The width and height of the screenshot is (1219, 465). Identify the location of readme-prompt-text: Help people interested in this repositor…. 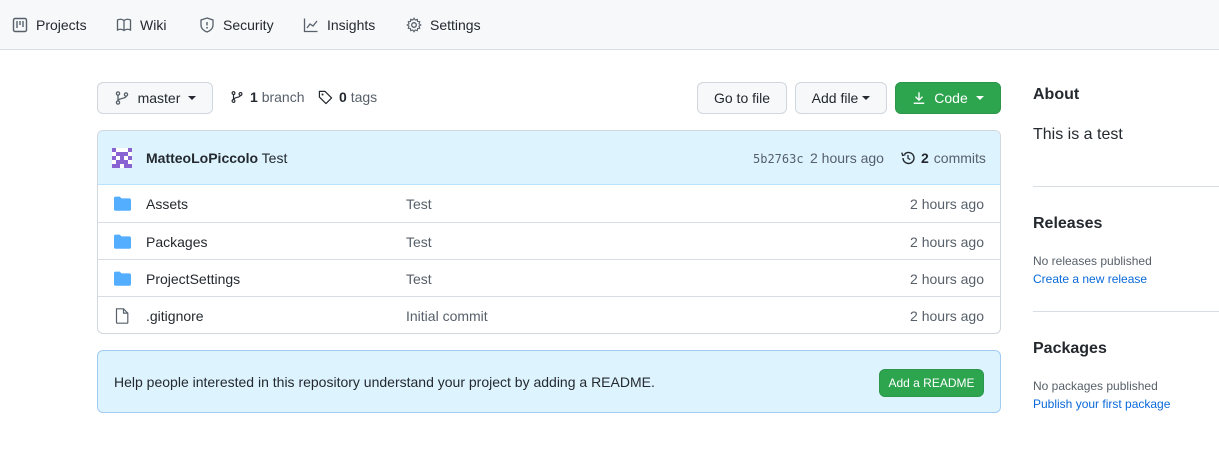
(384, 382).